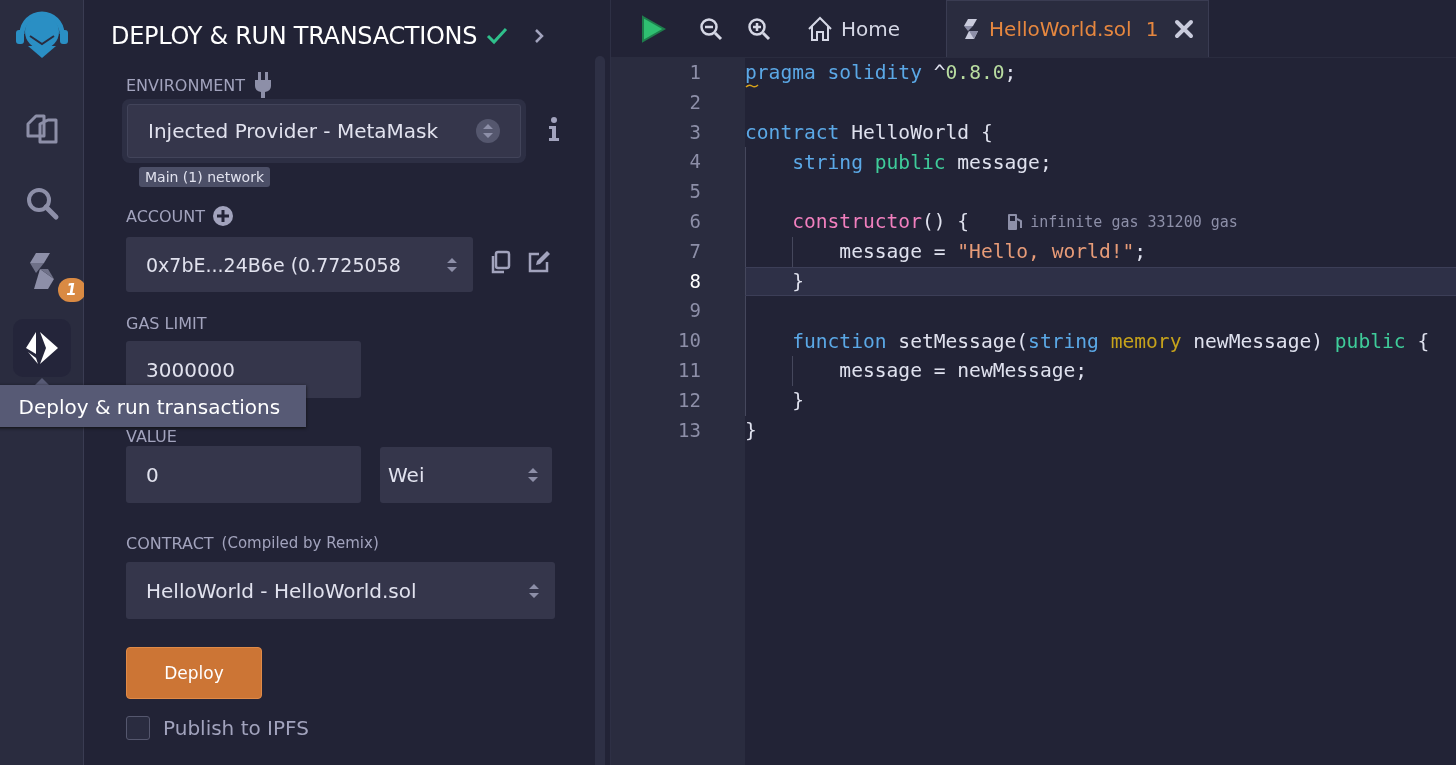  Describe the element at coordinates (695, 281) in the screenshot. I see `line-number: 8` at that location.